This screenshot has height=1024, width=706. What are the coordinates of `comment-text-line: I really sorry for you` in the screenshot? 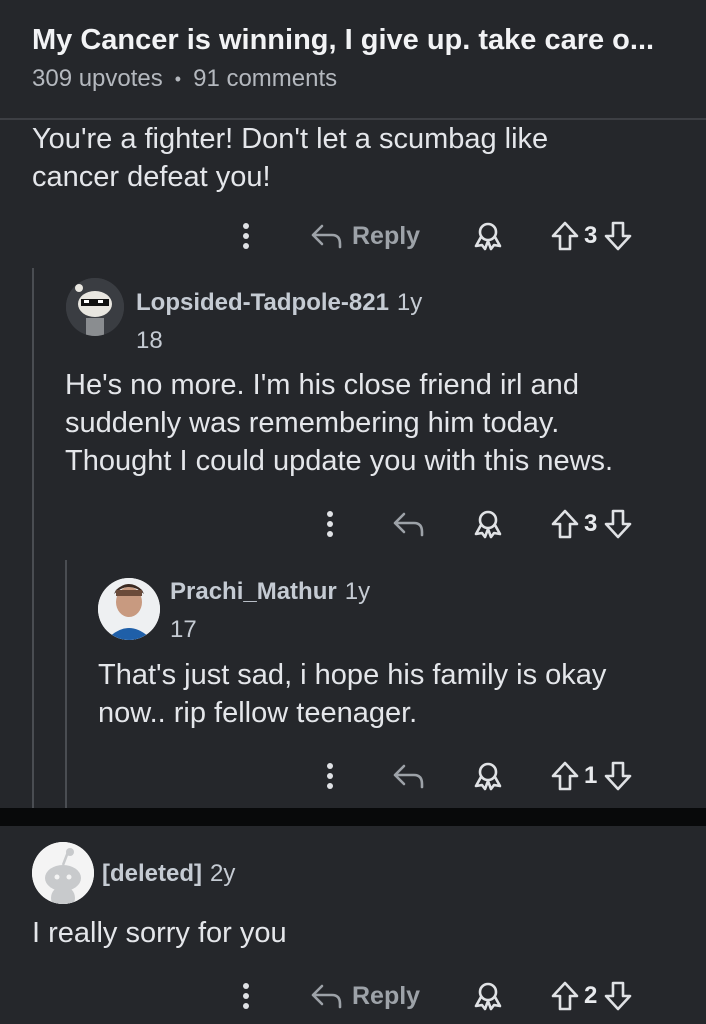 It's located at (159, 933).